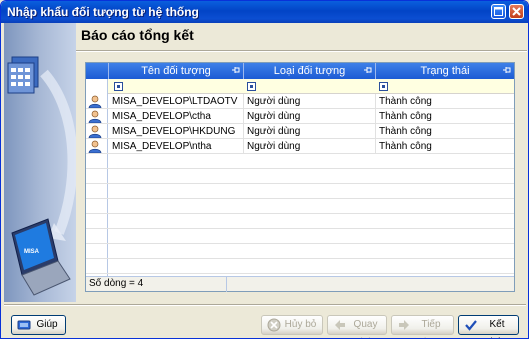 This screenshot has height=339, width=529. I want to click on import-illustration: MISA, so click(42, 176).